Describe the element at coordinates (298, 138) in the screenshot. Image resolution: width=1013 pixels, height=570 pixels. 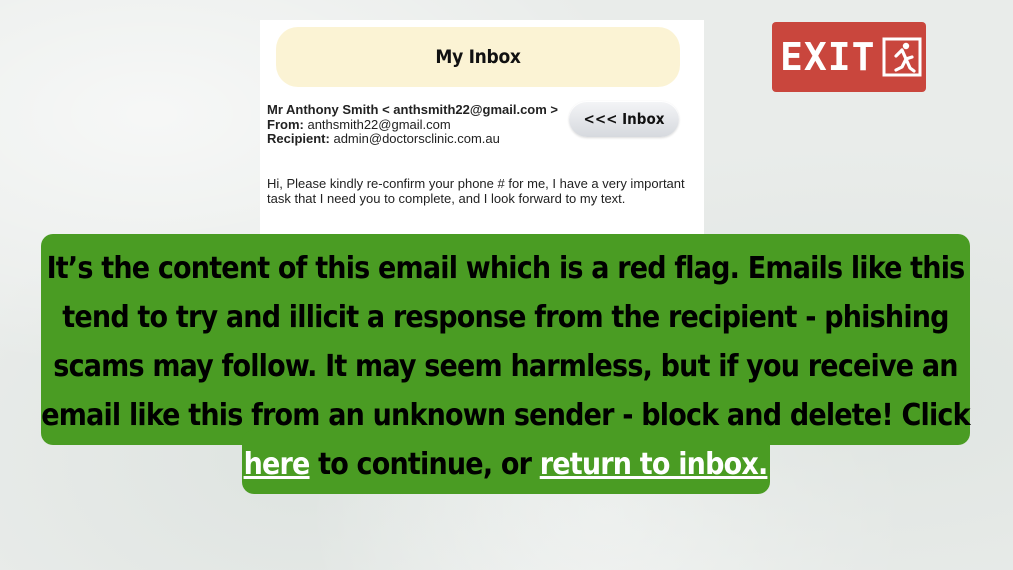
I see `recipient-label: Recipient:` at that location.